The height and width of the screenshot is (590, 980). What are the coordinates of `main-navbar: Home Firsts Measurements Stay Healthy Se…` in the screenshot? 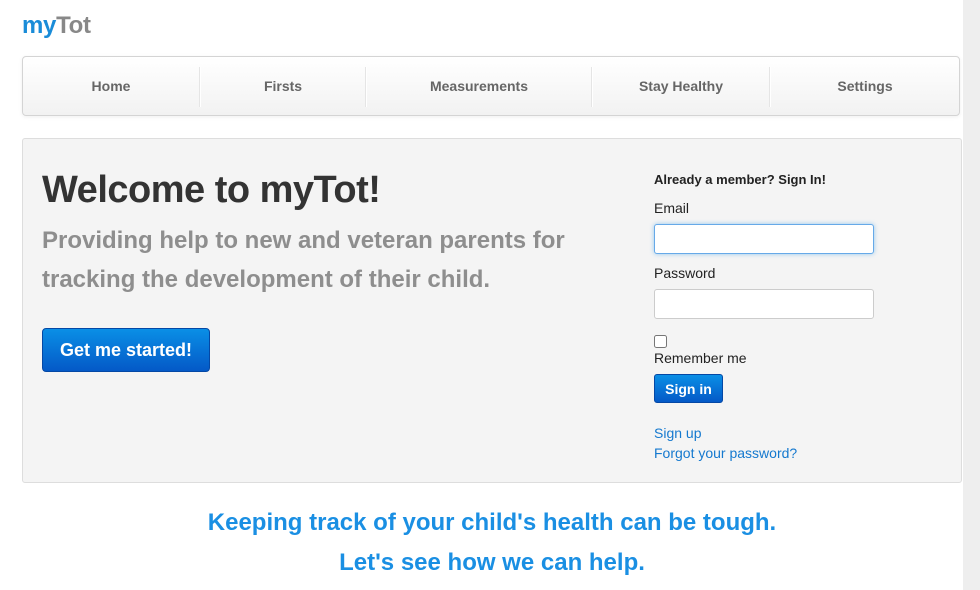 It's located at (491, 86).